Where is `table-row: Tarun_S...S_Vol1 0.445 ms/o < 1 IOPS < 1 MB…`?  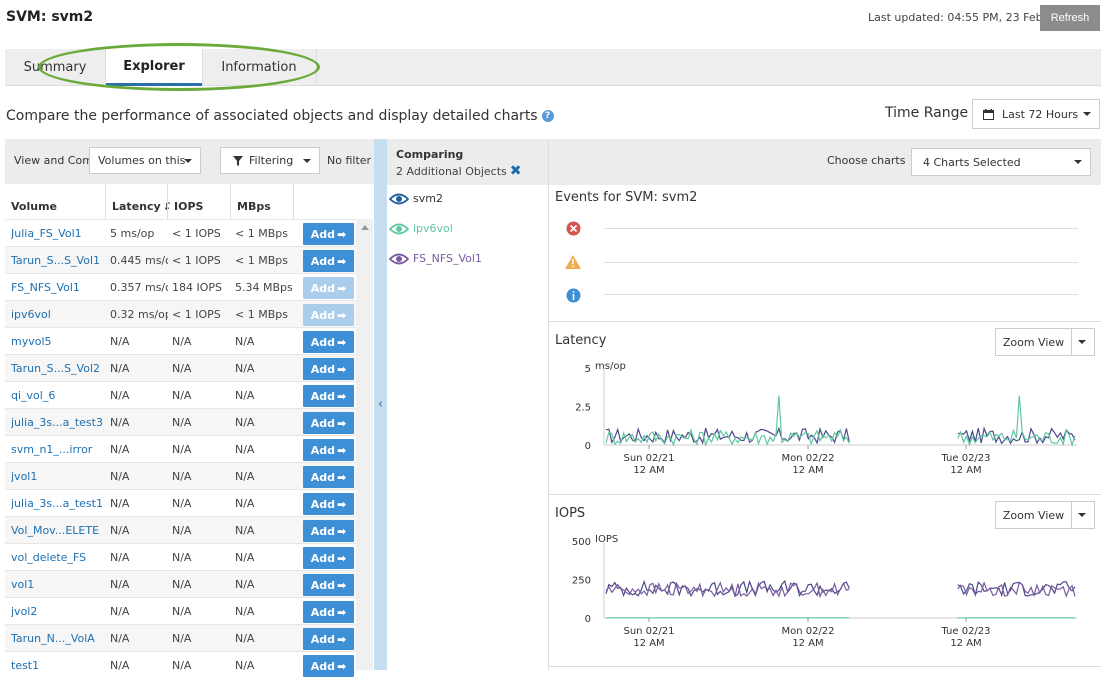
table-row: Tarun_S...S_Vol1 0.445 ms/o < 1 IOPS < 1 MB… is located at coordinates (180, 259).